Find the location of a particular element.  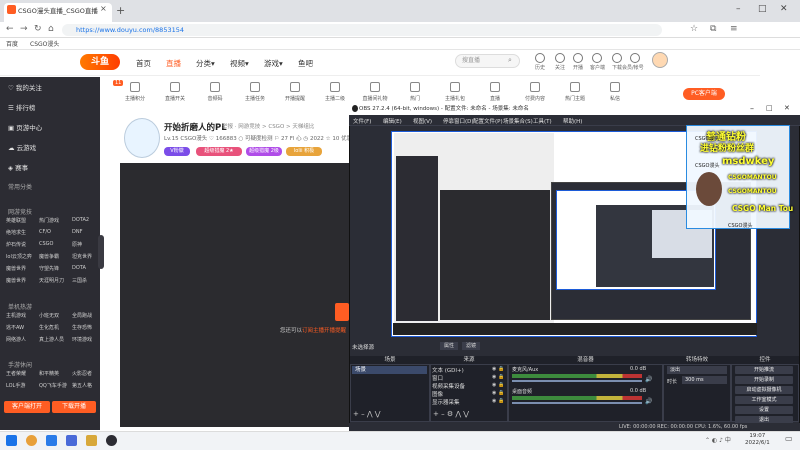

maximize-button: □ is located at coordinates (762, 9).